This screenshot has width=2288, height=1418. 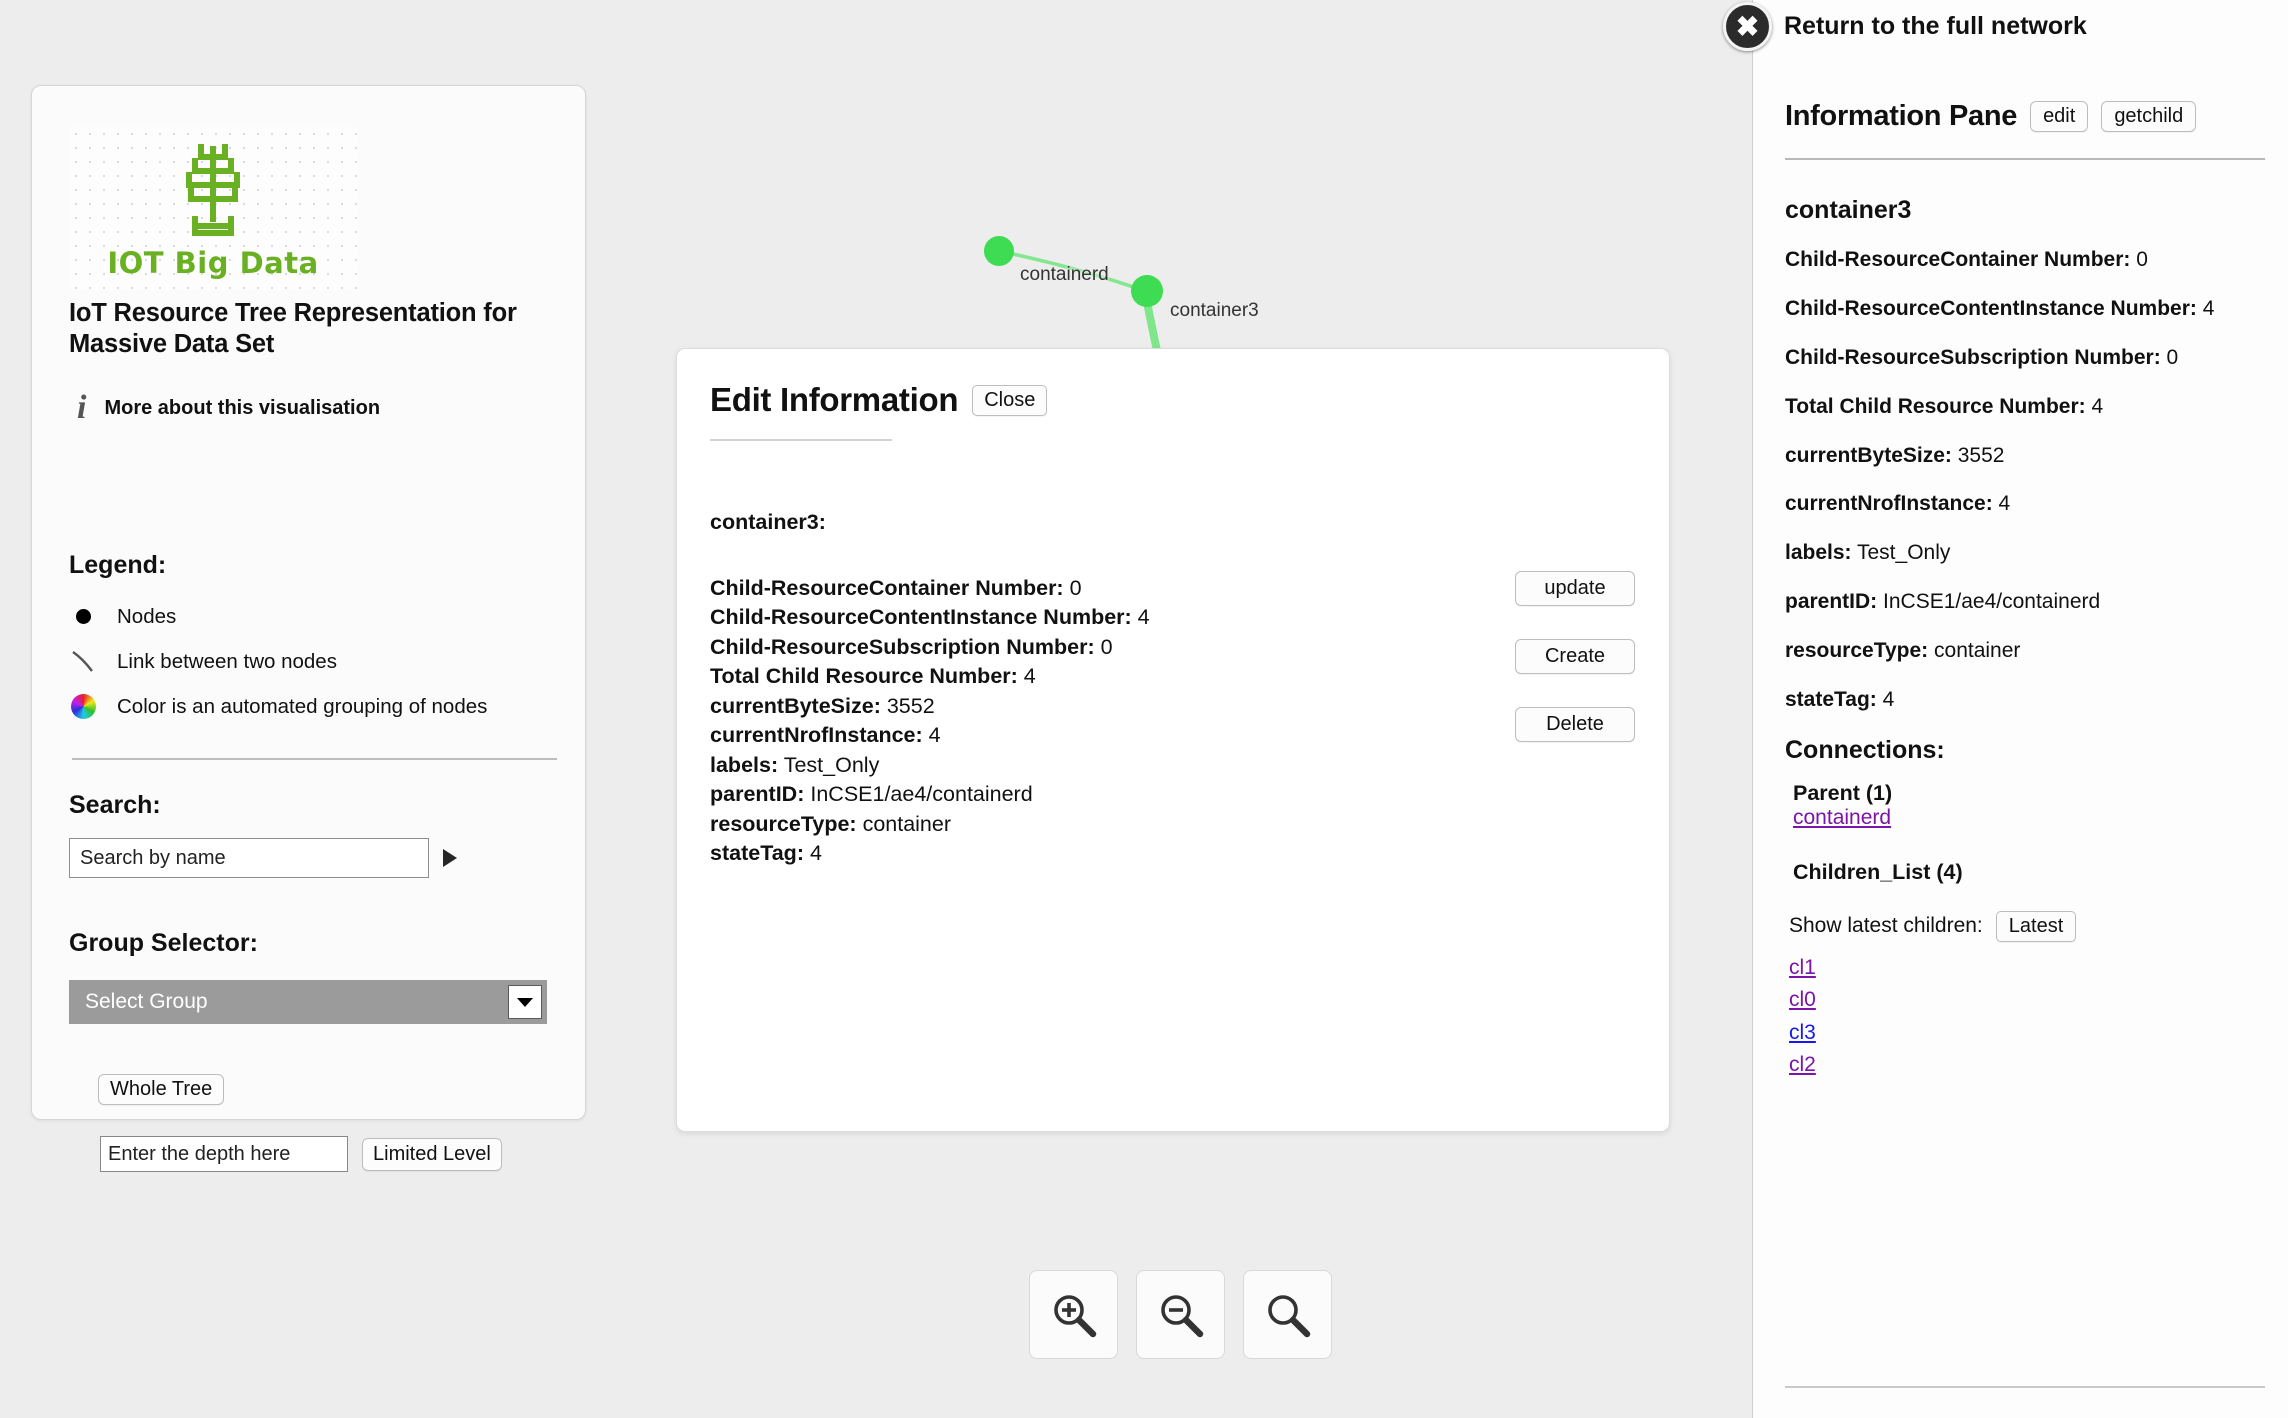 I want to click on show-latest-children-row: Show latest children: Latest, so click(x=2028, y=926).